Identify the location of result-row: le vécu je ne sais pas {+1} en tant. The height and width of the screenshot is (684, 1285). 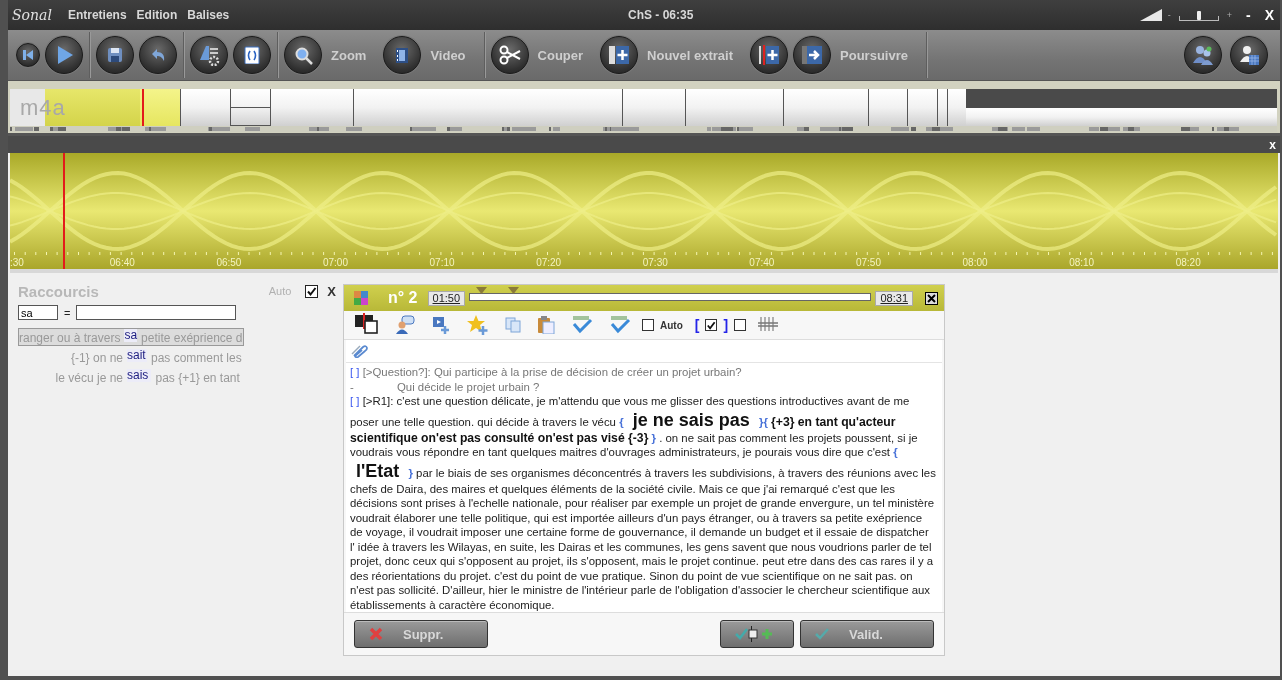
(131, 377).